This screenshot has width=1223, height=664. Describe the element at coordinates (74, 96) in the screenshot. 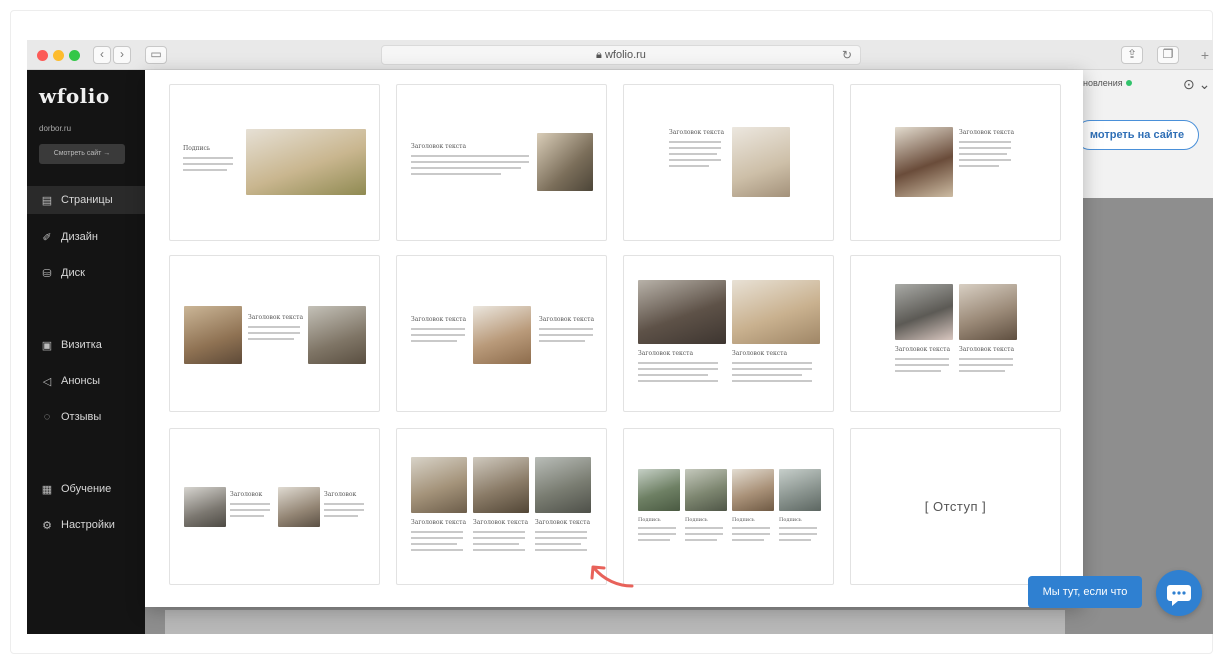

I see `logo: wfolio` at that location.